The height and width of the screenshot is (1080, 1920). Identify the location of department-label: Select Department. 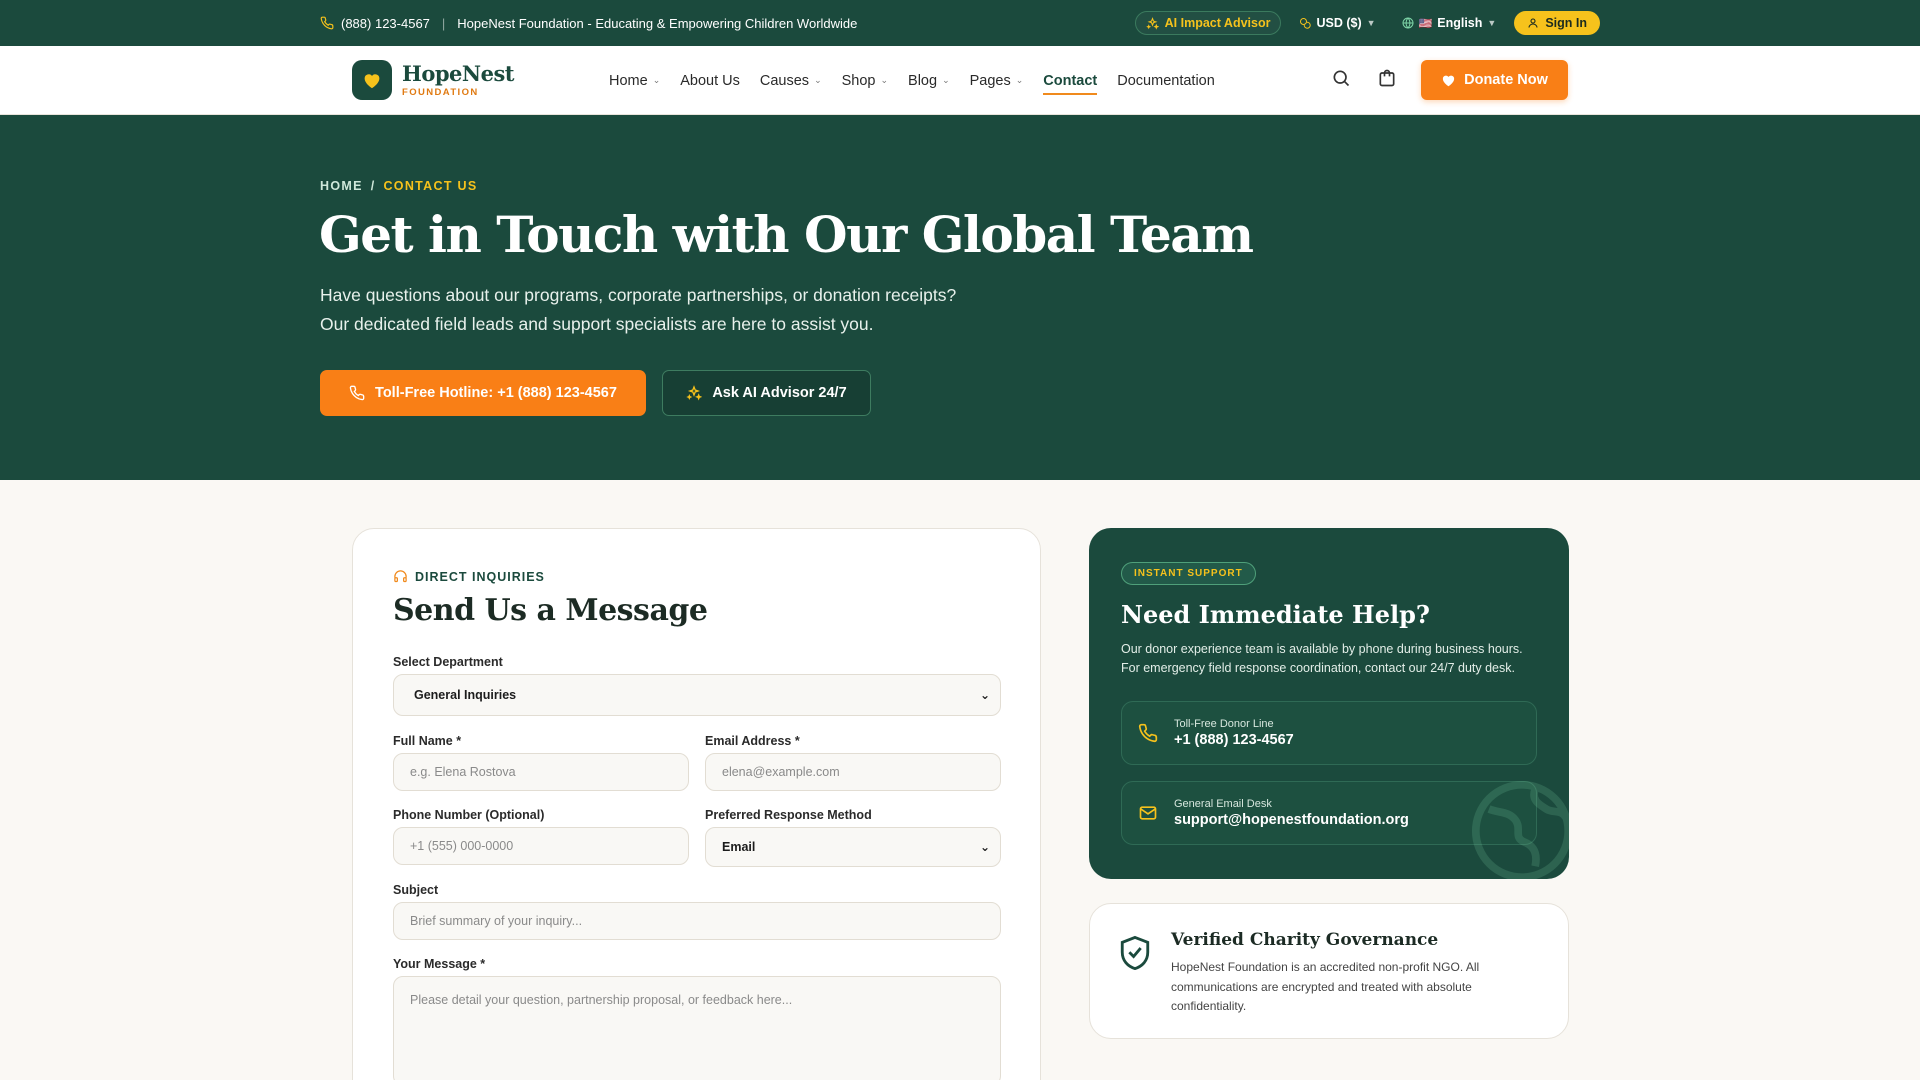
(448, 662).